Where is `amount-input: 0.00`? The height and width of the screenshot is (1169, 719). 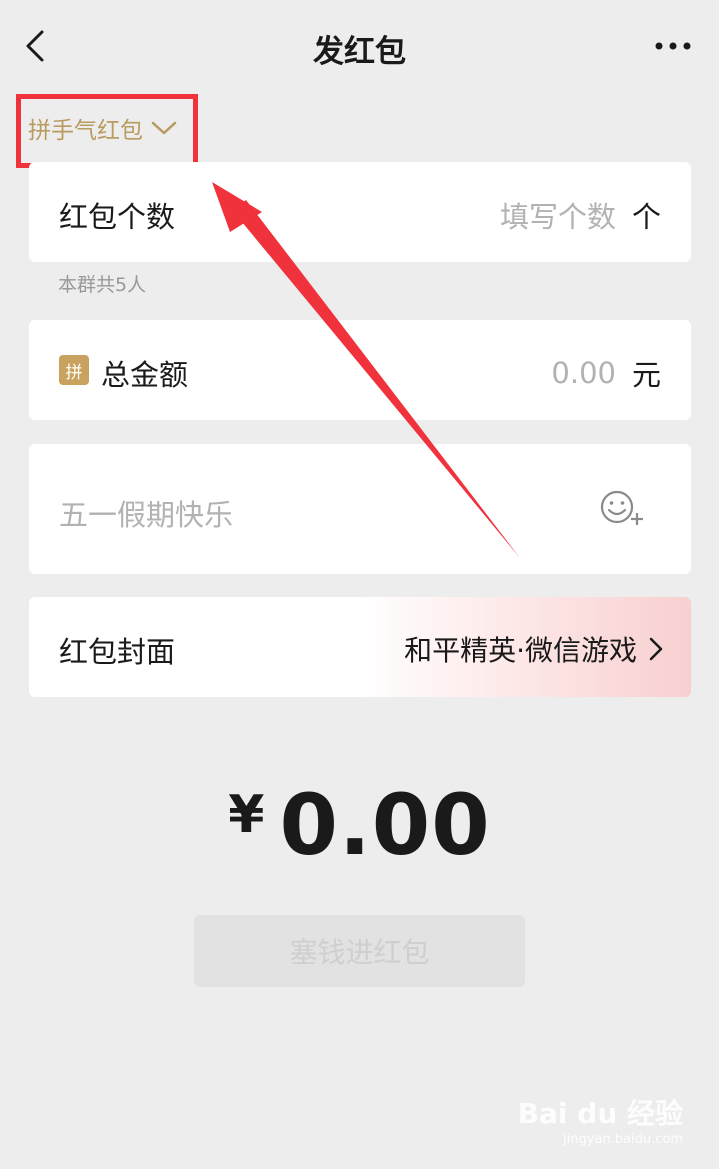 amount-input: 0.00 is located at coordinates (583, 373).